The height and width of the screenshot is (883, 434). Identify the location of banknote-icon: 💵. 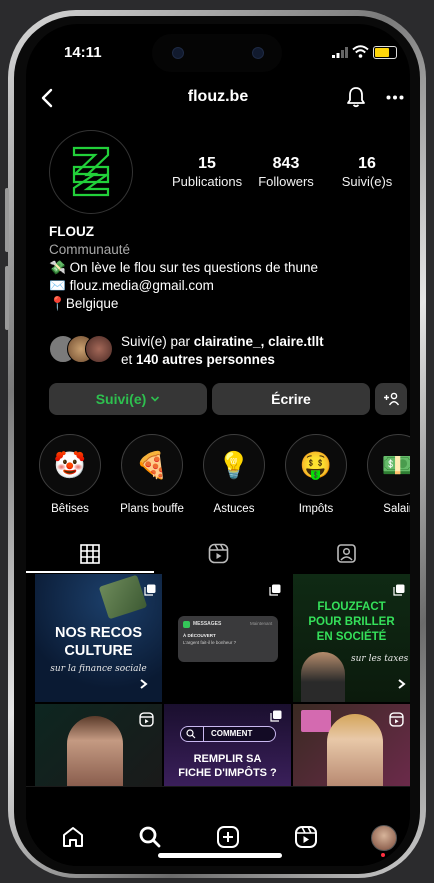
(395, 464).